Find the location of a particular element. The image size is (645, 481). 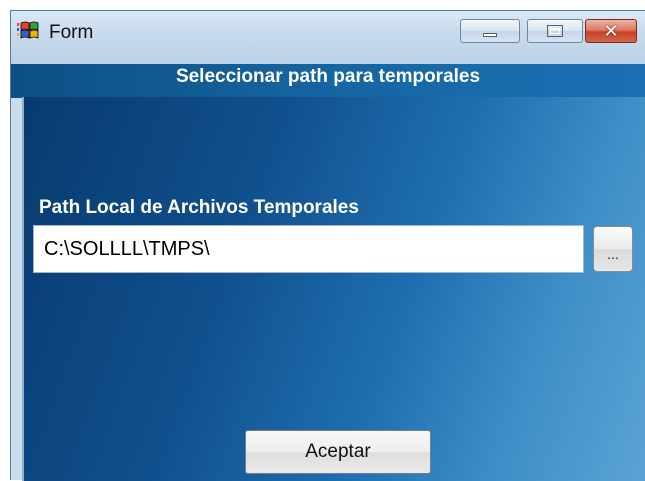

maximize-button is located at coordinates (555, 31).